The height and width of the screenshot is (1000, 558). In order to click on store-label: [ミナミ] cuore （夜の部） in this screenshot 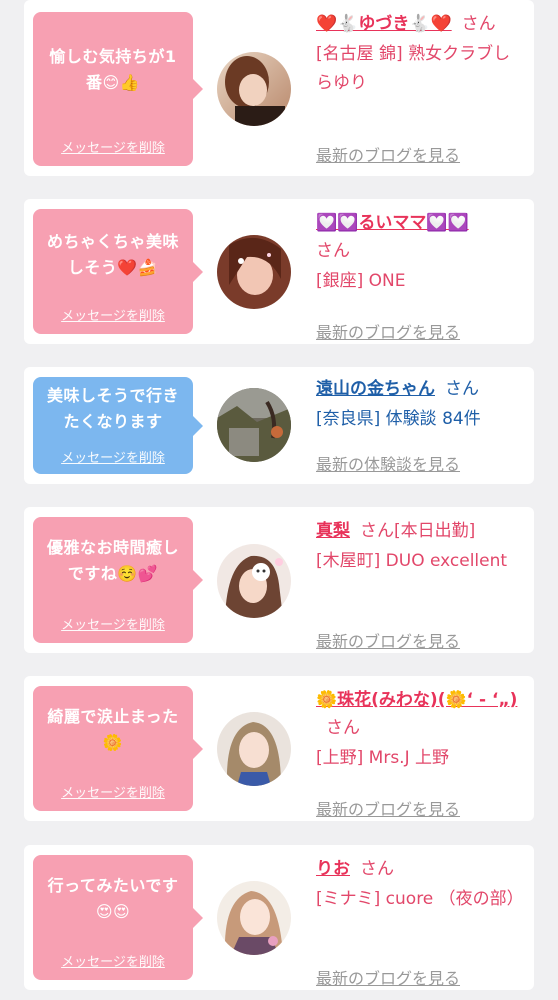, I will do `click(420, 899)`.